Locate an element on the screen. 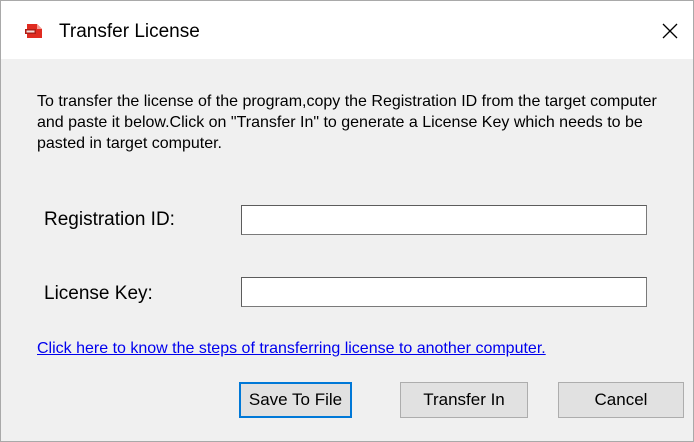  close-icon is located at coordinates (670, 31).